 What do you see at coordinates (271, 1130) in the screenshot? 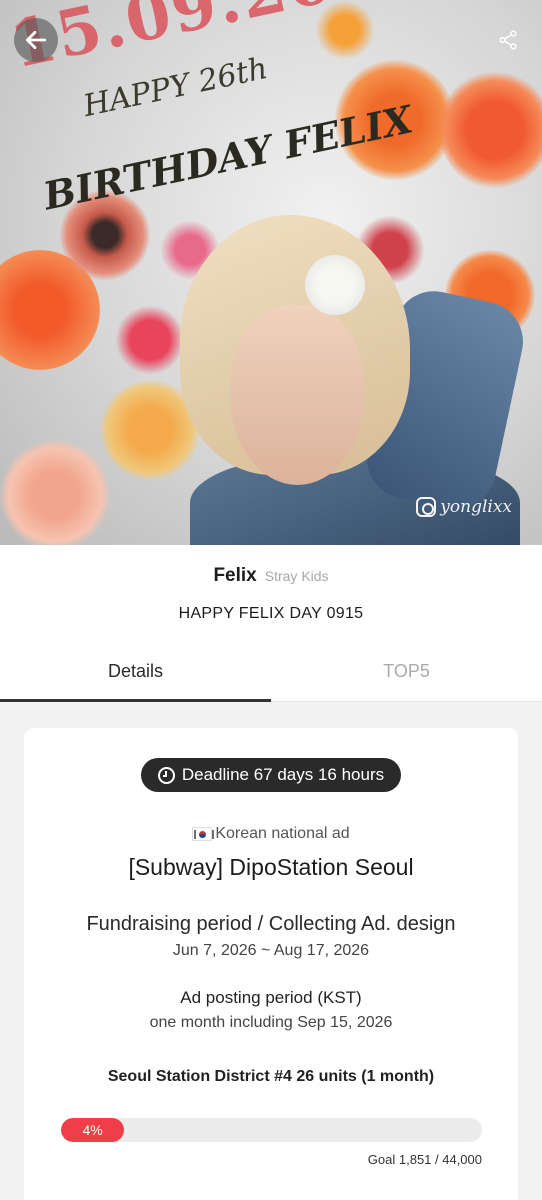
I see `funding-progress-bar: 4%` at bounding box center [271, 1130].